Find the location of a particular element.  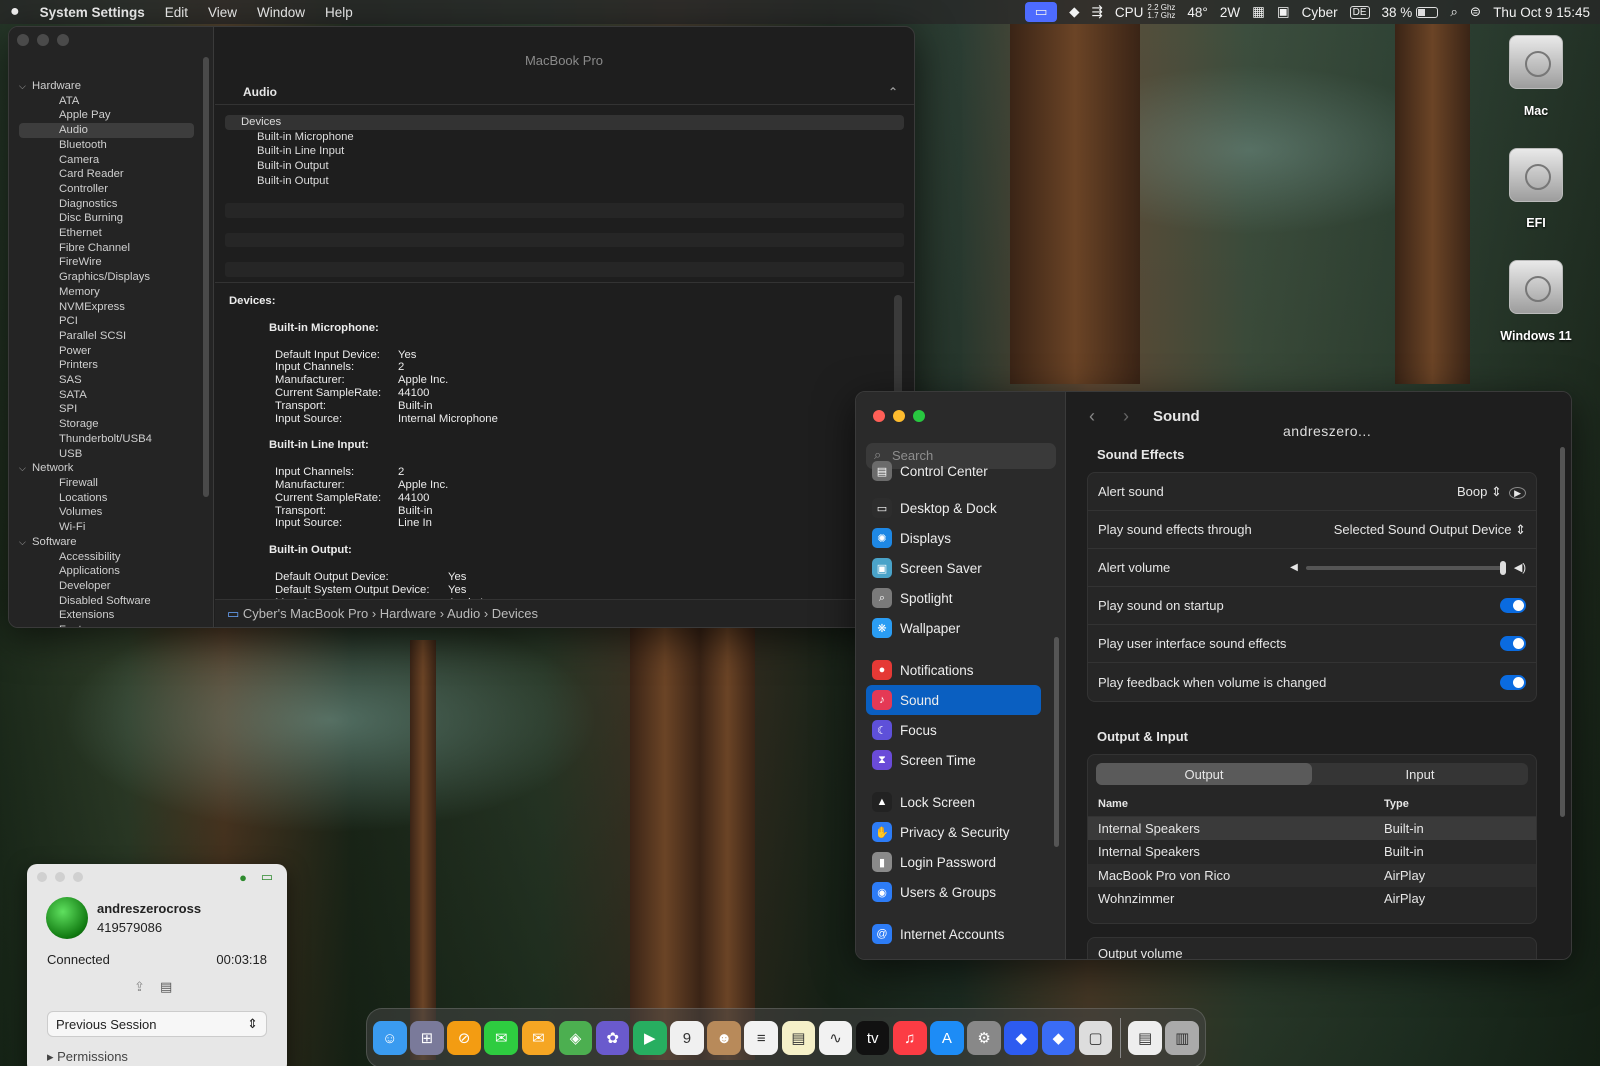

tree-item: Parallel SCSI is located at coordinates (106, 336).